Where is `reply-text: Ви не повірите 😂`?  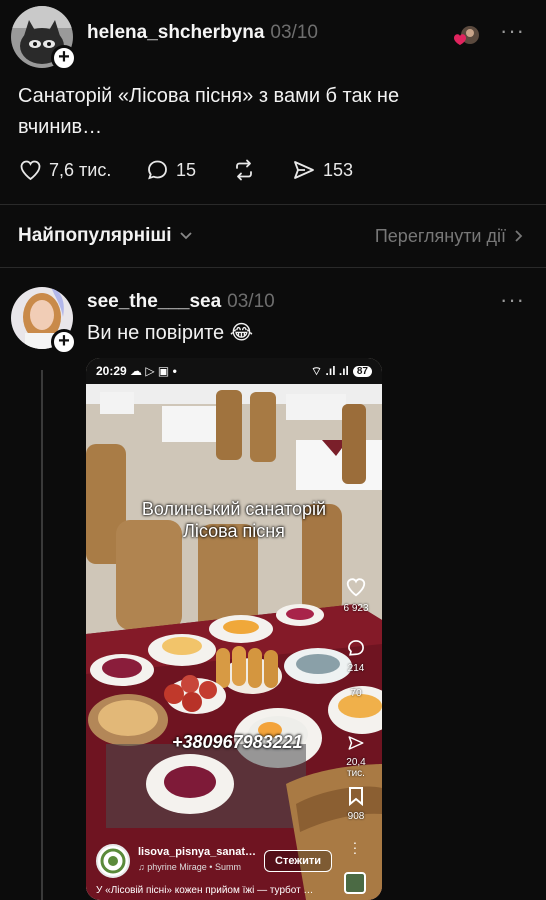
reply-text: Ви не повірите 😂 is located at coordinates (170, 333).